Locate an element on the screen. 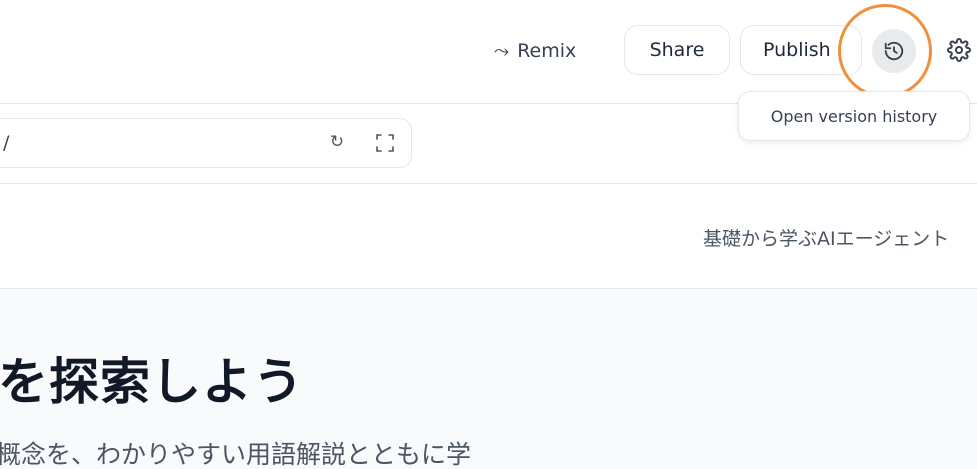  settings-button is located at coordinates (959, 50).